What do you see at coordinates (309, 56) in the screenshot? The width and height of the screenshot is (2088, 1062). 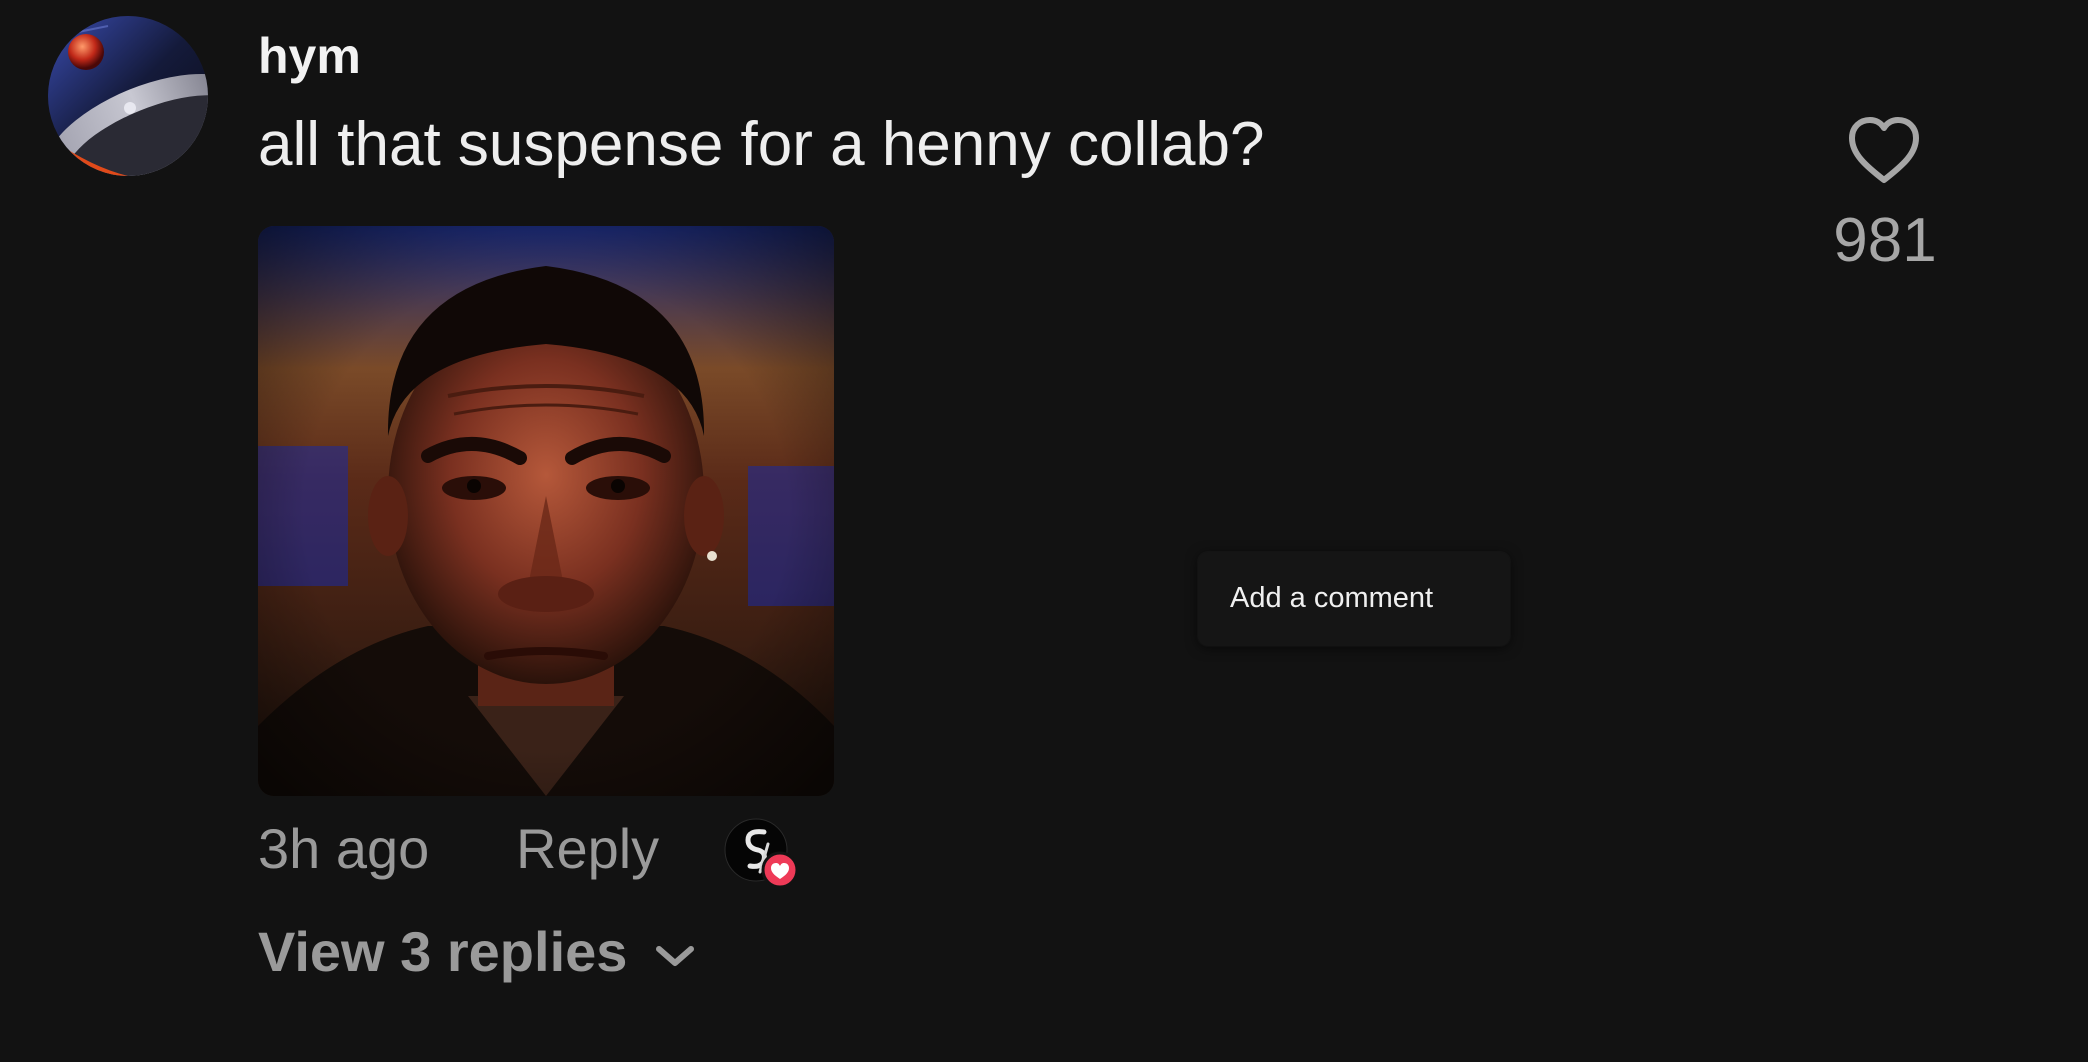 I see `comment-username: hym` at bounding box center [309, 56].